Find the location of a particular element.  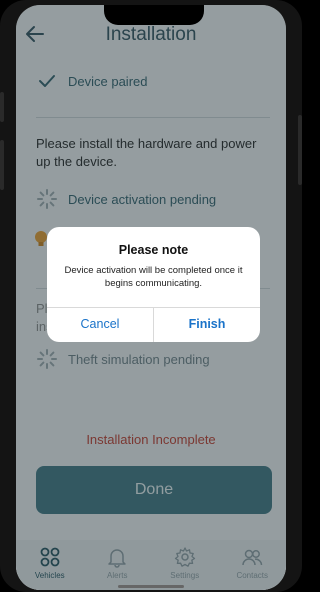

dialog-title: Please note is located at coordinates (153, 250).